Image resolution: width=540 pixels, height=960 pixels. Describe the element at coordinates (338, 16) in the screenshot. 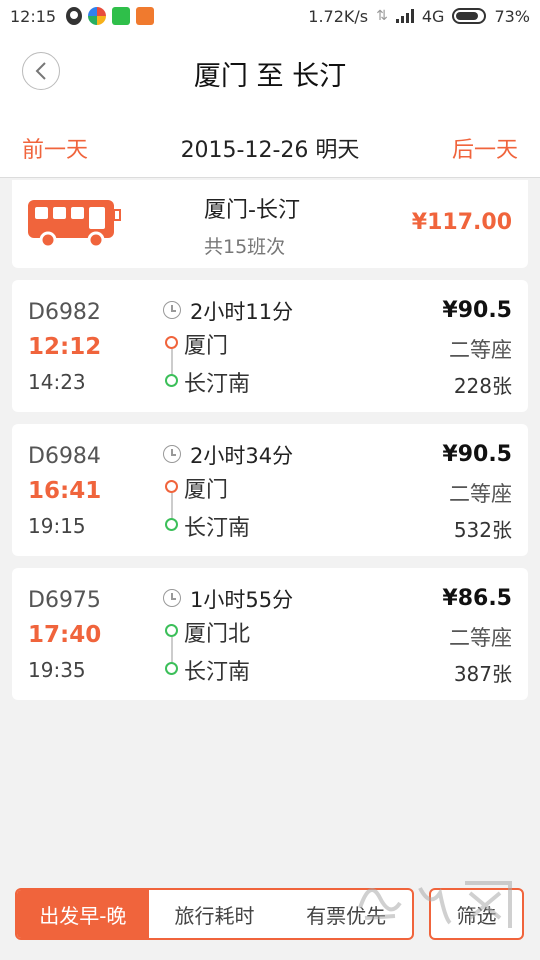

I see `network-speed: 1.72K/s` at that location.